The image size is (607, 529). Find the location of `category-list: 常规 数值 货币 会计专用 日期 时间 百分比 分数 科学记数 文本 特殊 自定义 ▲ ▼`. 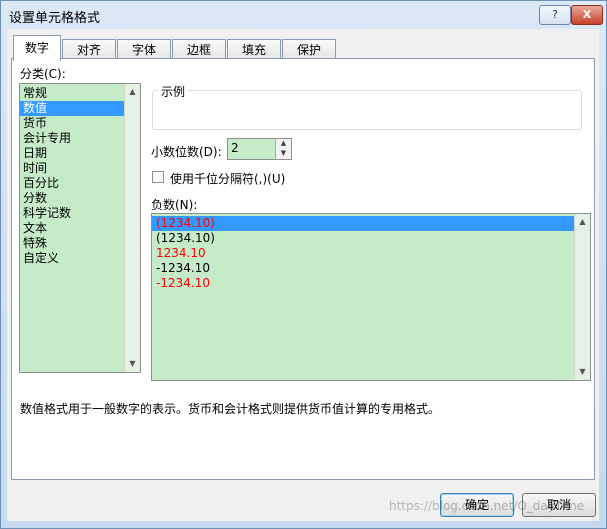

category-list: 常规 数值 货币 会计专用 日期 时间 百分比 分数 科学记数 文本 特殊 自定义 ▲ ▼ is located at coordinates (80, 228).